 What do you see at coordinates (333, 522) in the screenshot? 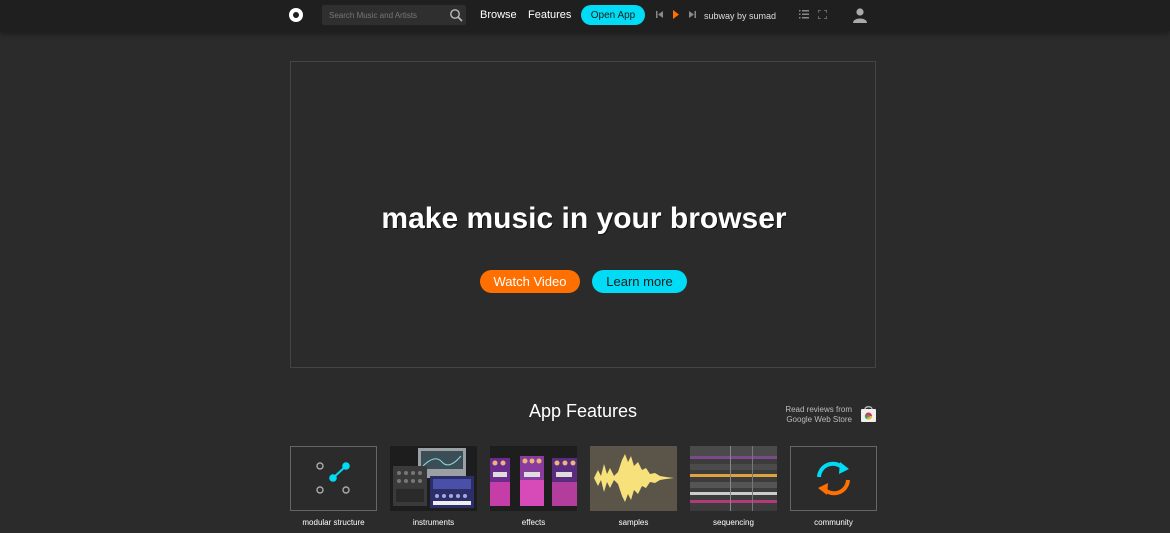
I see `feature-label-modular: modular structure` at bounding box center [333, 522].